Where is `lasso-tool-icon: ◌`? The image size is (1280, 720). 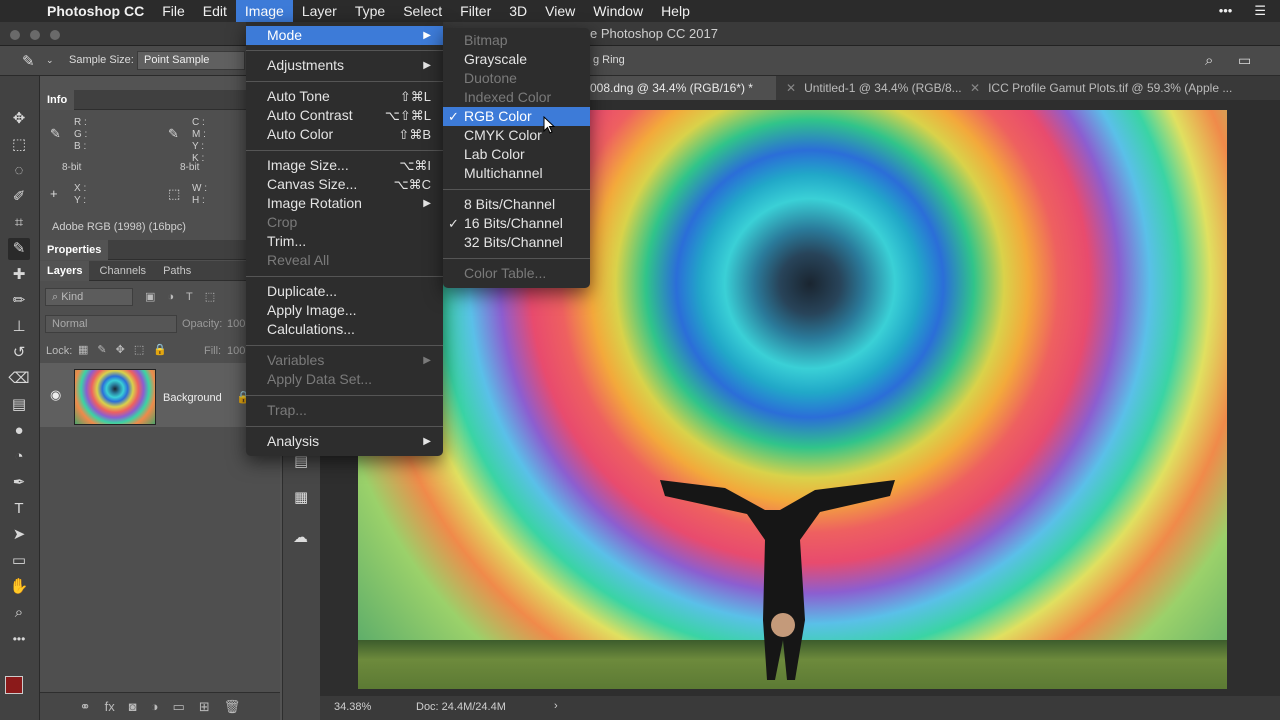
lasso-tool-icon: ◌ is located at coordinates (19, 171).